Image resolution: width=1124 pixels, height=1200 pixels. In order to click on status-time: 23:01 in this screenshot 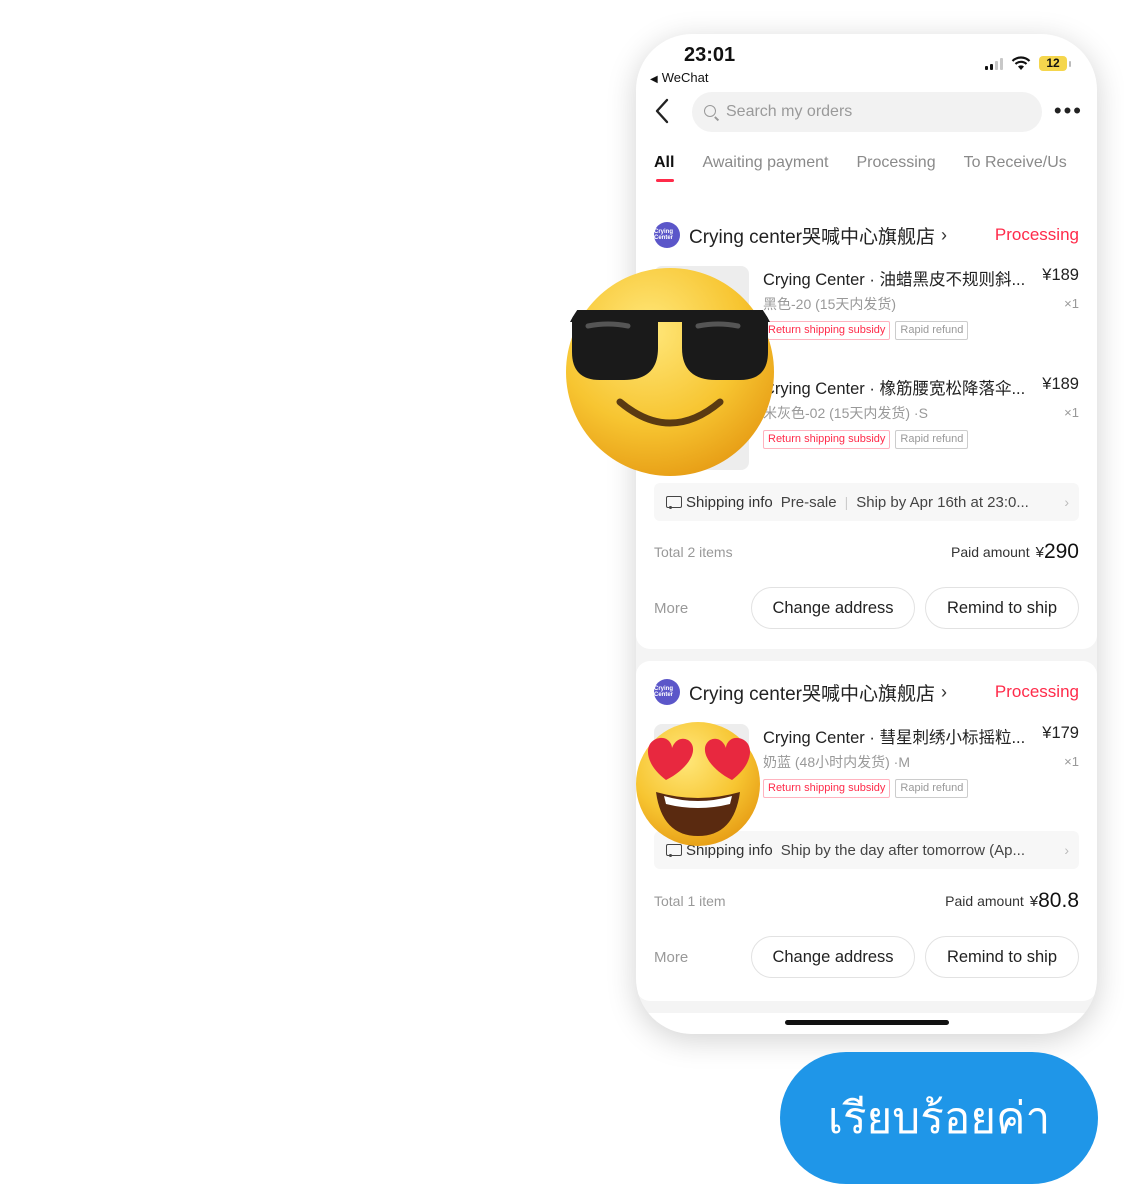, I will do `click(710, 55)`.